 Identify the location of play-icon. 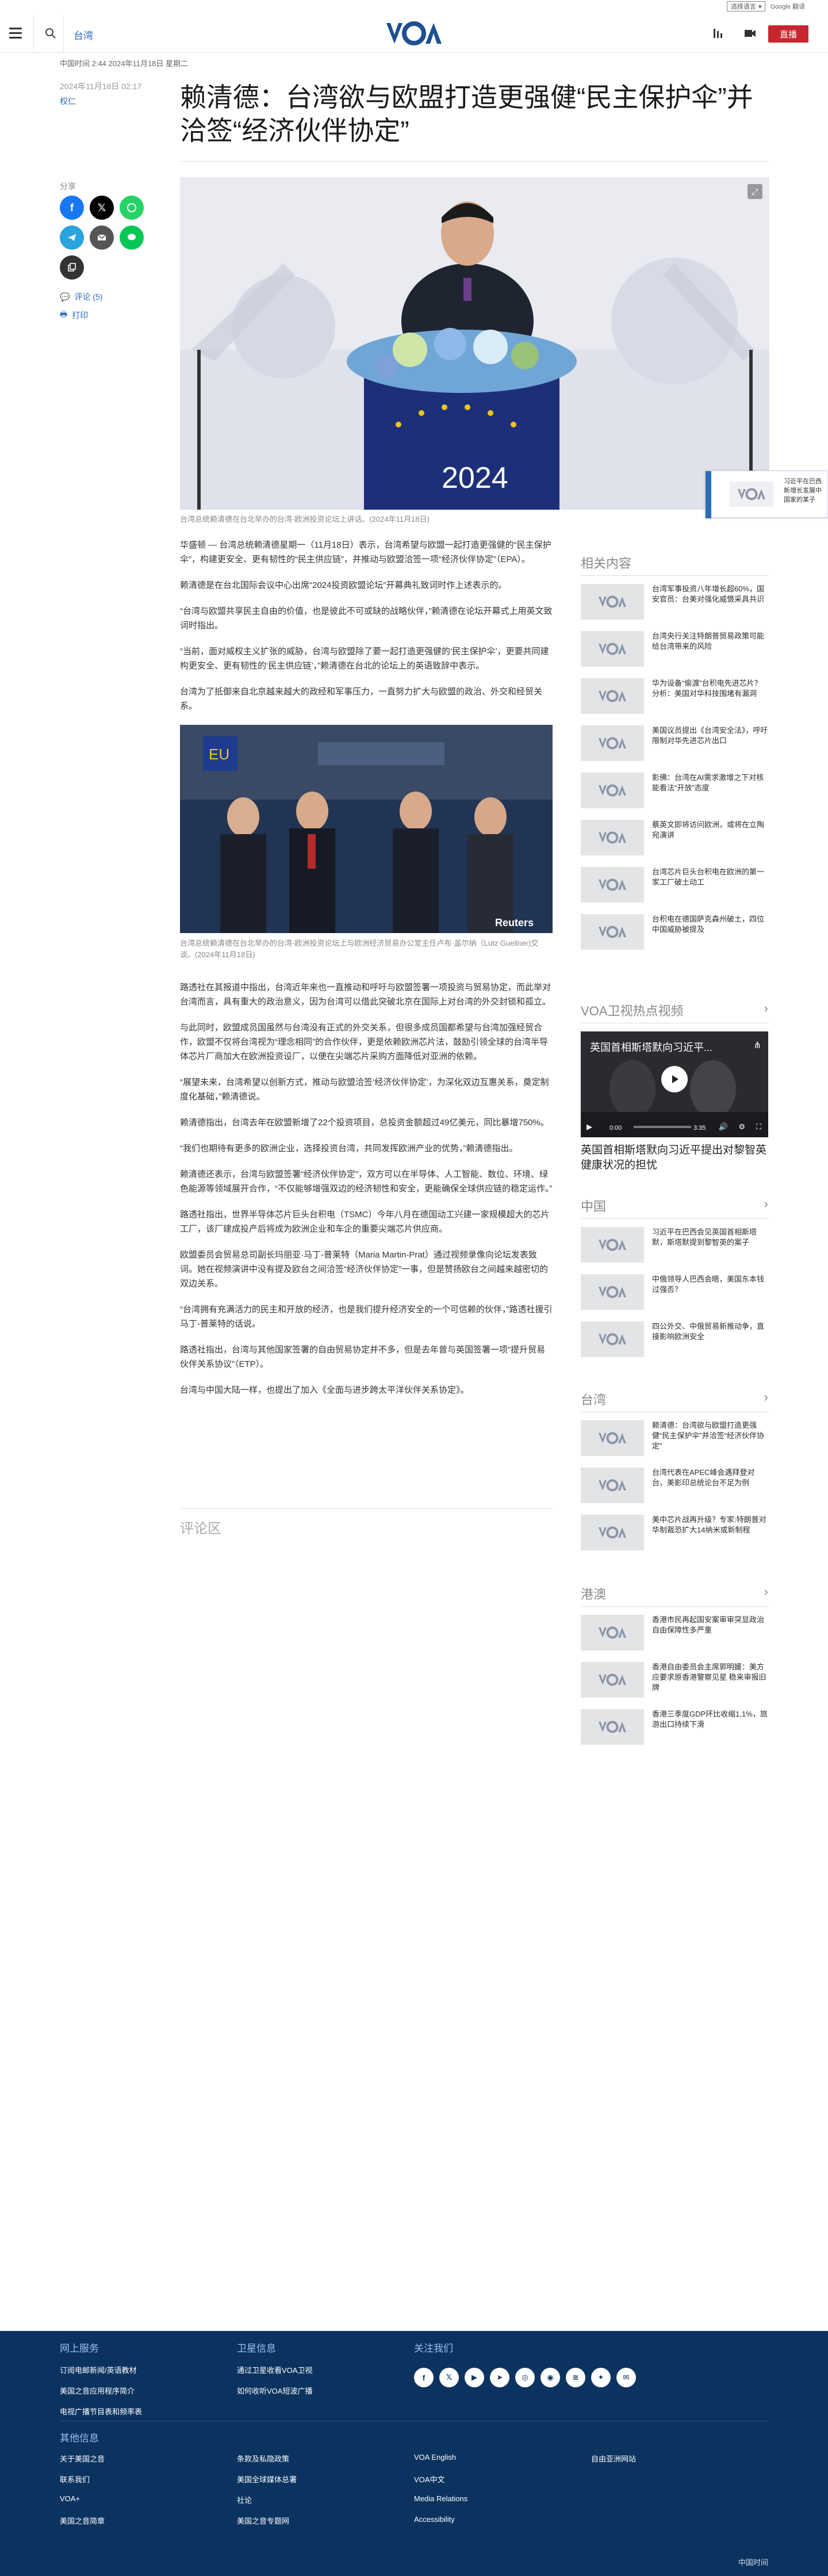
(674, 1079).